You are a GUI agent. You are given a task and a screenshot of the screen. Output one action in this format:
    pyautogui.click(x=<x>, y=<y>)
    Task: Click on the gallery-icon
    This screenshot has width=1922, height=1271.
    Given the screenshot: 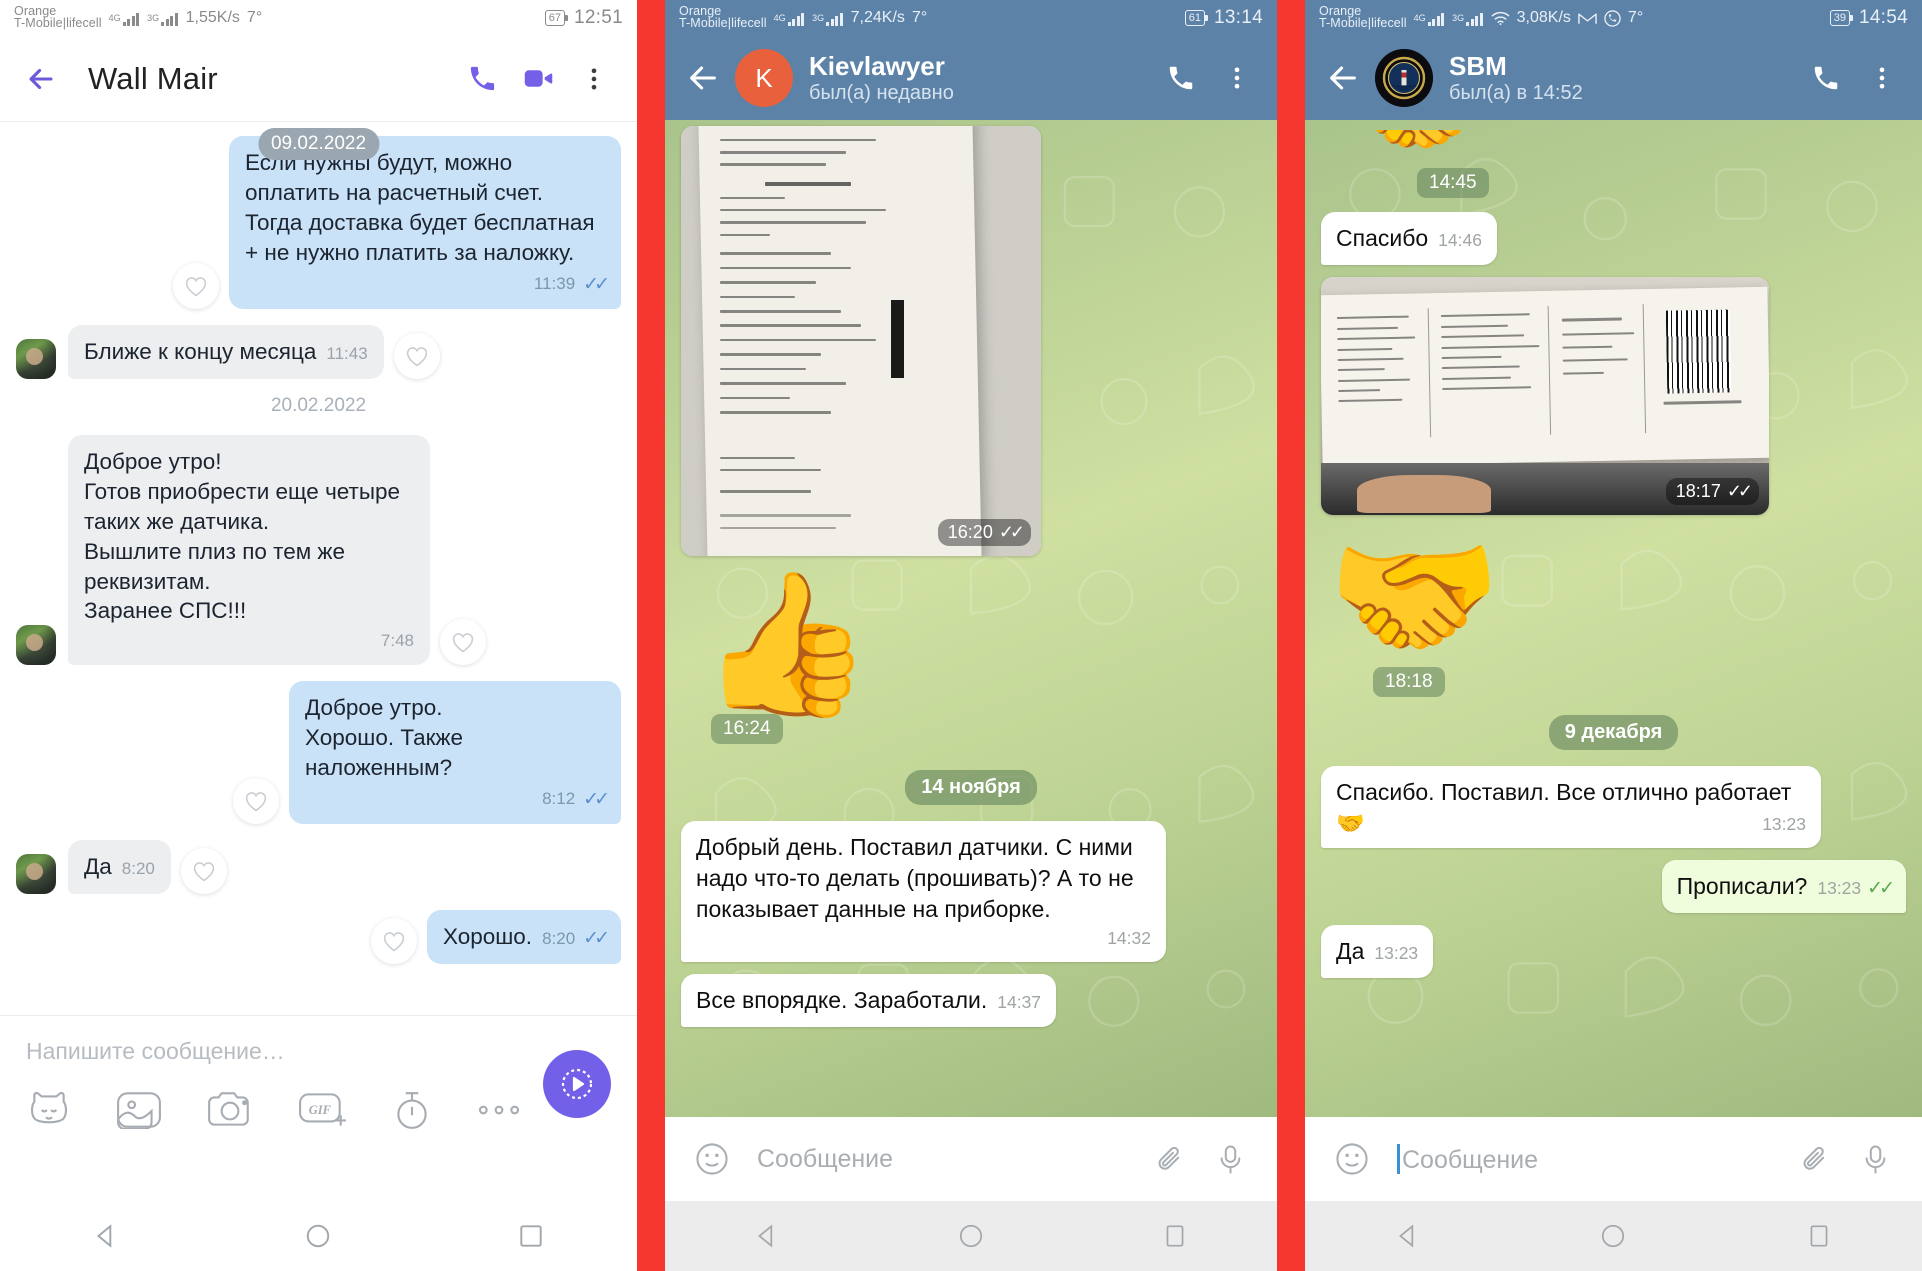 What is the action you would take?
    pyautogui.click(x=139, y=1110)
    